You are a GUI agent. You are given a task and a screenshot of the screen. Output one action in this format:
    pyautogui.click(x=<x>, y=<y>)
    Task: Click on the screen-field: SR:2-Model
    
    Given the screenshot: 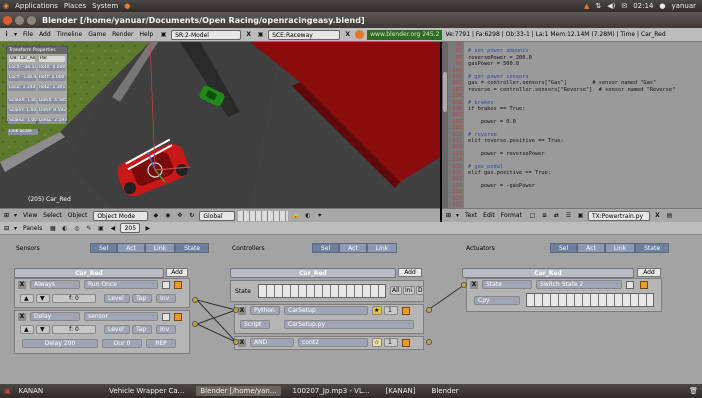 What is the action you would take?
    pyautogui.click(x=206, y=34)
    